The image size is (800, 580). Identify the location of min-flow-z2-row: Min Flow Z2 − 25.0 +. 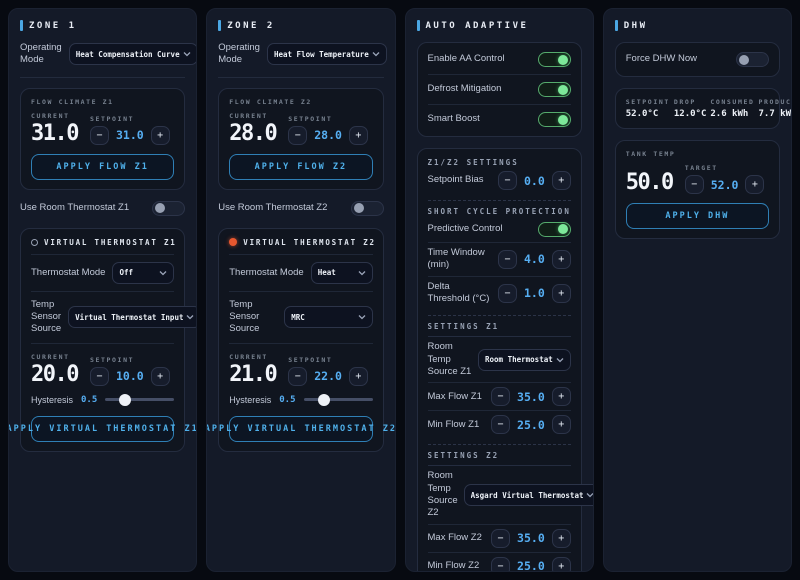
(499, 562).